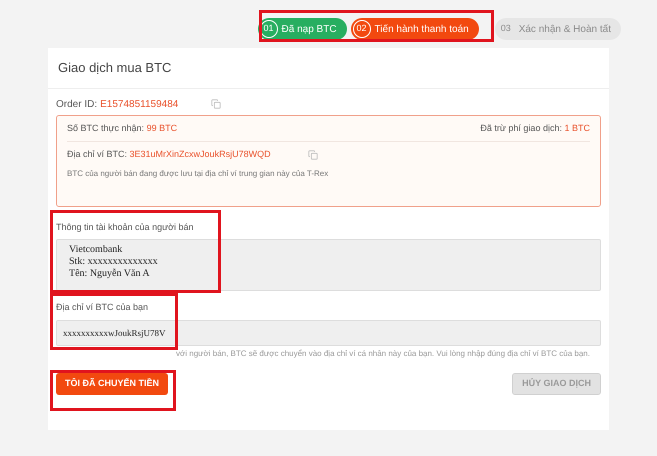  What do you see at coordinates (309, 29) in the screenshot?
I see `step-label: Đã nạp BTC` at bounding box center [309, 29].